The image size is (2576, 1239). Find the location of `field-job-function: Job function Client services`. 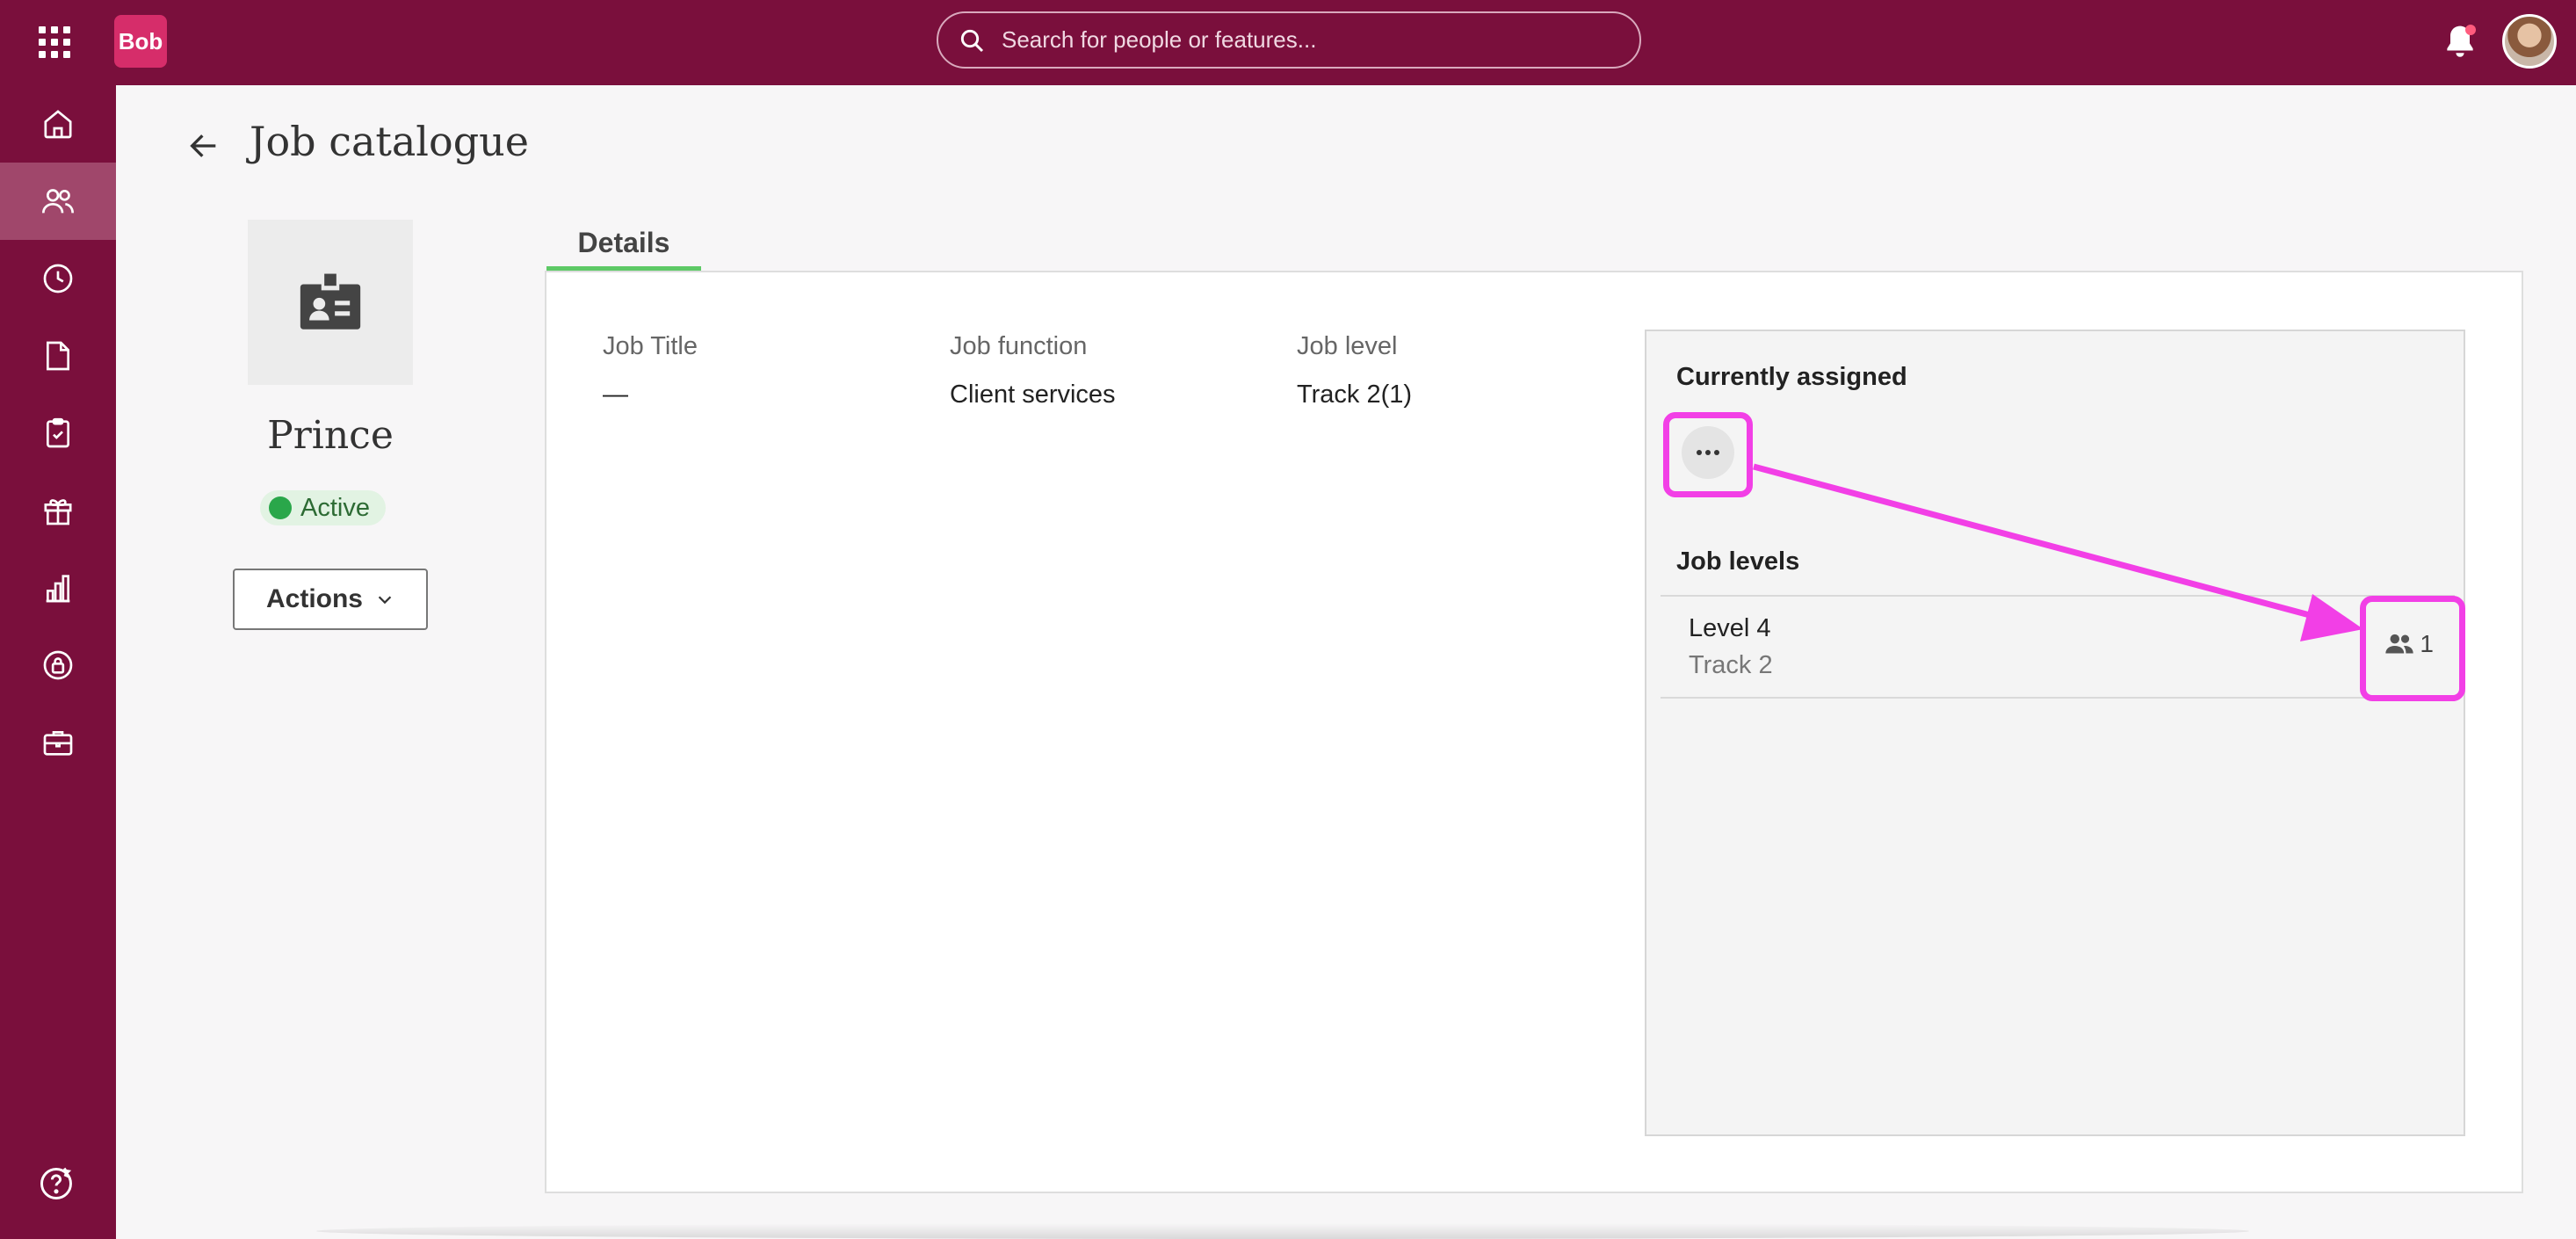

field-job-function: Job function Client services is located at coordinates (1033, 371).